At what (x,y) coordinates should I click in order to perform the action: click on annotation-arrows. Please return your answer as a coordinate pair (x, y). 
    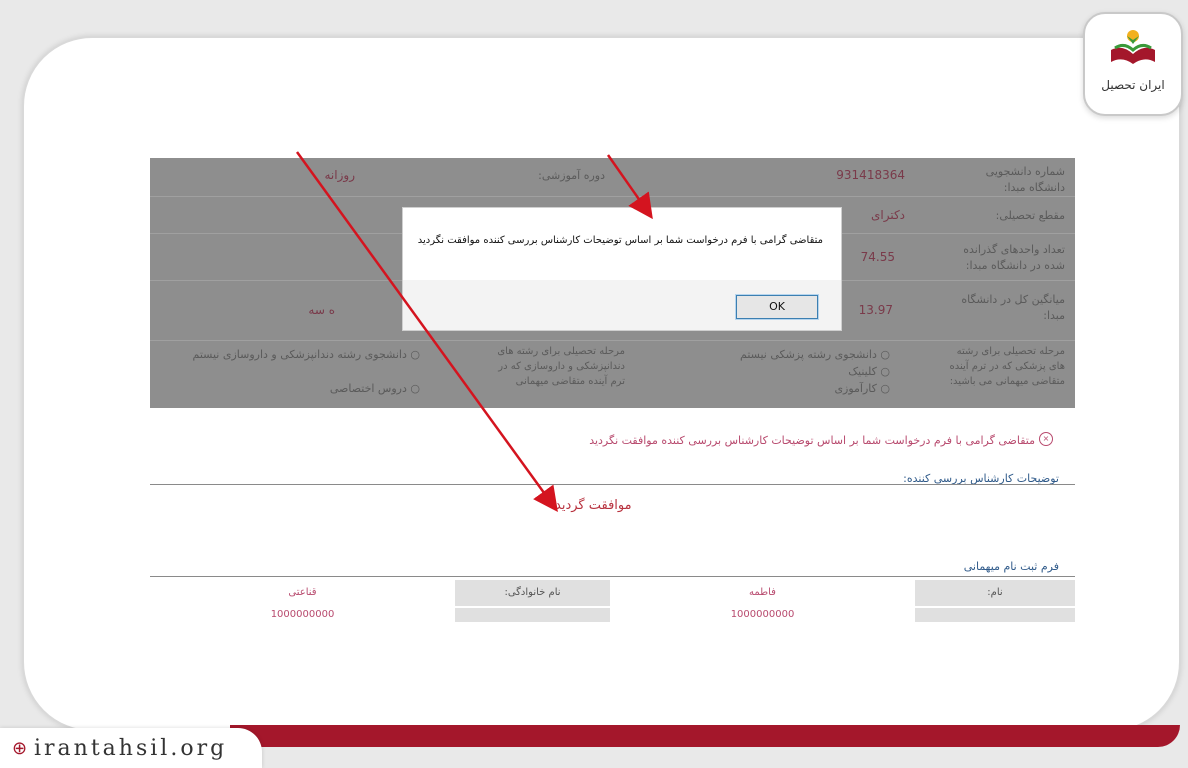
    Looking at the image, I should click on (474, 332).